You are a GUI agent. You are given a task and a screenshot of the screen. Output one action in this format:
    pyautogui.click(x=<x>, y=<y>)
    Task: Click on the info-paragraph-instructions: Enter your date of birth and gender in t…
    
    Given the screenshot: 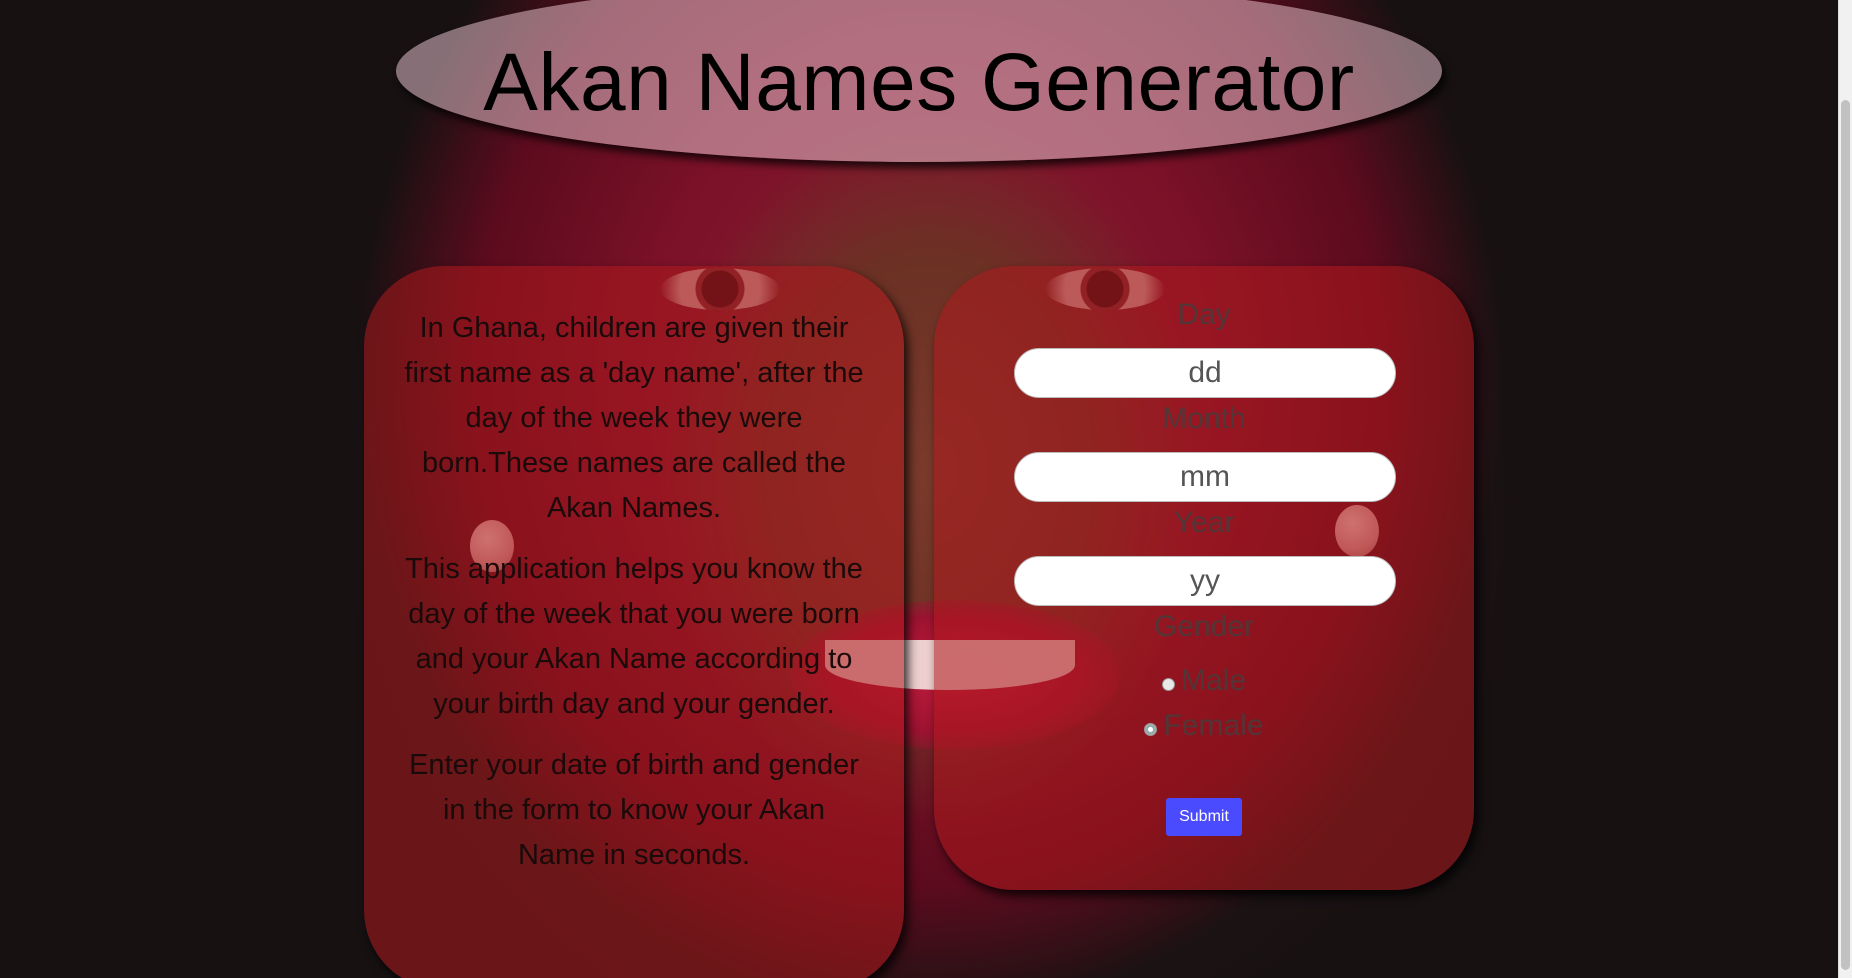 What is the action you would take?
    pyautogui.click(x=634, y=810)
    